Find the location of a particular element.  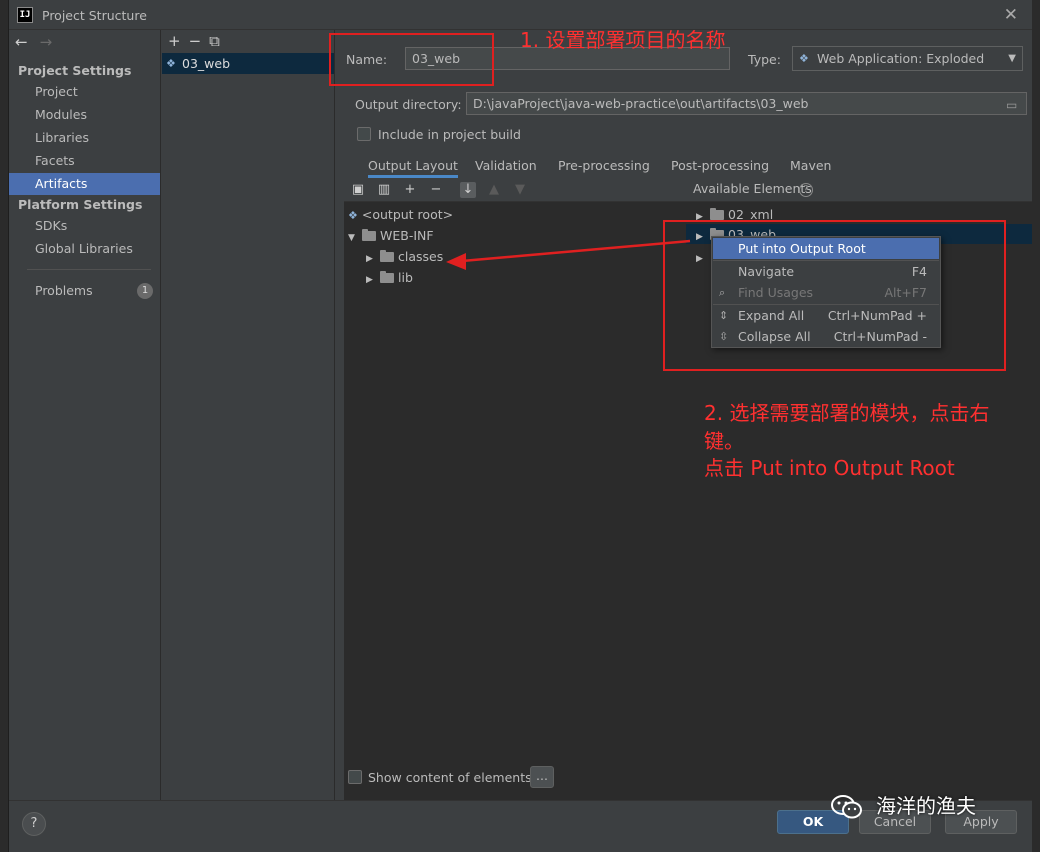

type-select: ❖ Web Application: Exploded ▼ is located at coordinates (907, 58).